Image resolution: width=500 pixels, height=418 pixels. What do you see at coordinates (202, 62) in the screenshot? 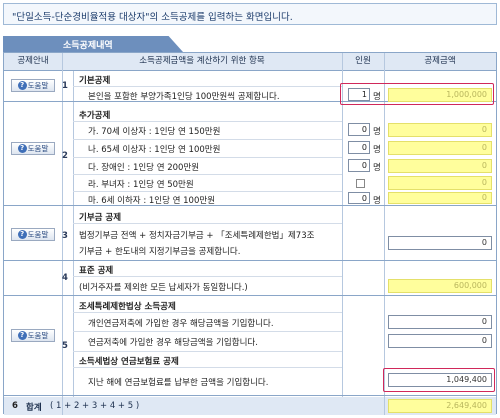
I see `header-items: 소득공제금액을 계산하기 위한 항목` at bounding box center [202, 62].